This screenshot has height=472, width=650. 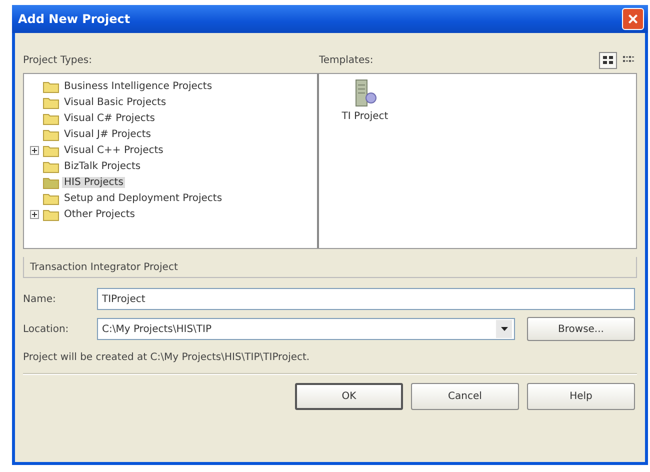 I want to click on tree-item: Other Projects, so click(x=99, y=214).